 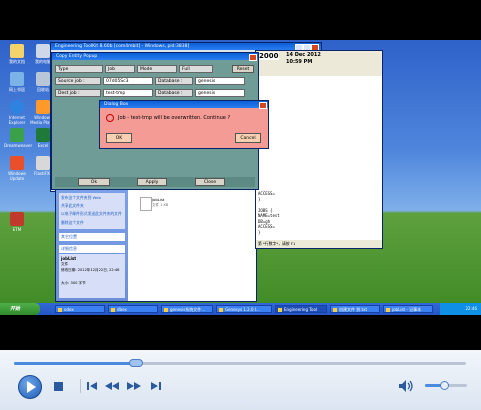 What do you see at coordinates (184, 104) in the screenshot?
I see `dialog-title: Dialog Box` at bounding box center [184, 104].